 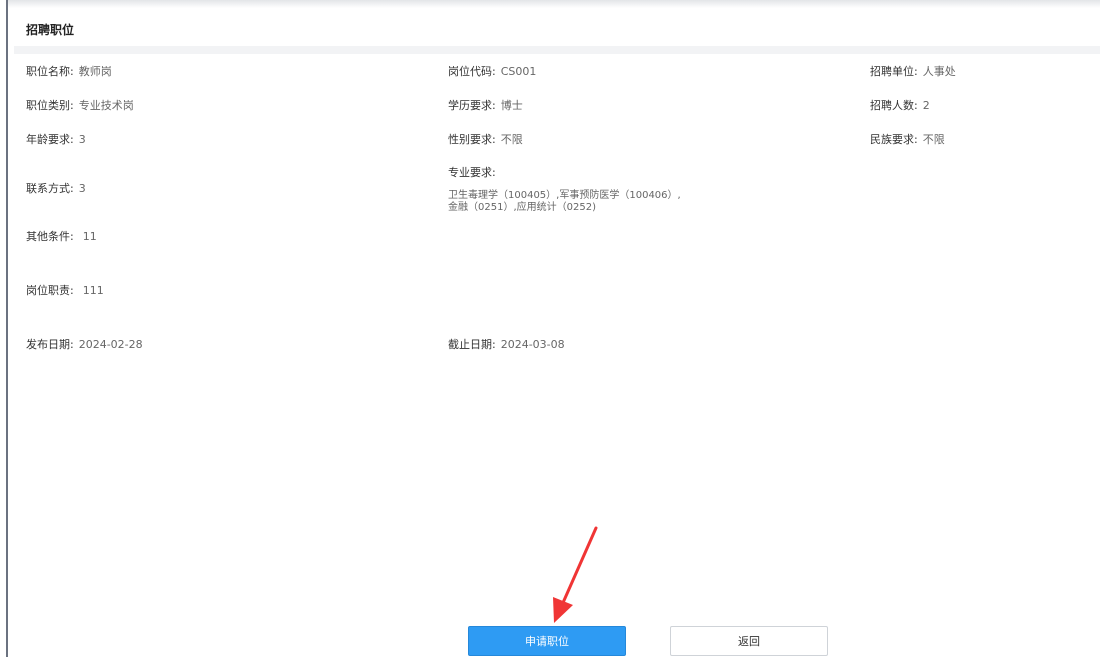 I want to click on position-name-label: 职位名称:, so click(x=50, y=71).